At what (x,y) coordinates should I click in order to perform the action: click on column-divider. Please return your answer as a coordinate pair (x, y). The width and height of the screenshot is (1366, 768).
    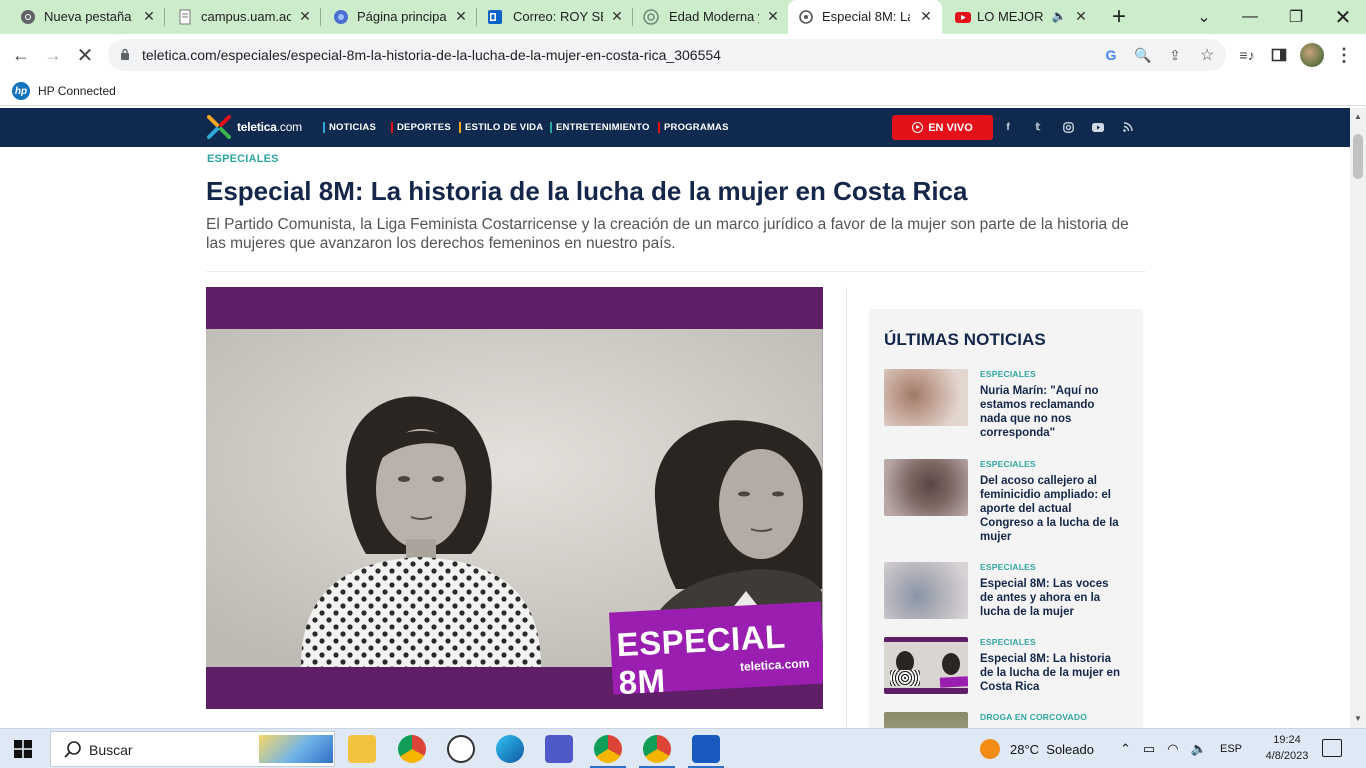
    Looking at the image, I should click on (846, 507).